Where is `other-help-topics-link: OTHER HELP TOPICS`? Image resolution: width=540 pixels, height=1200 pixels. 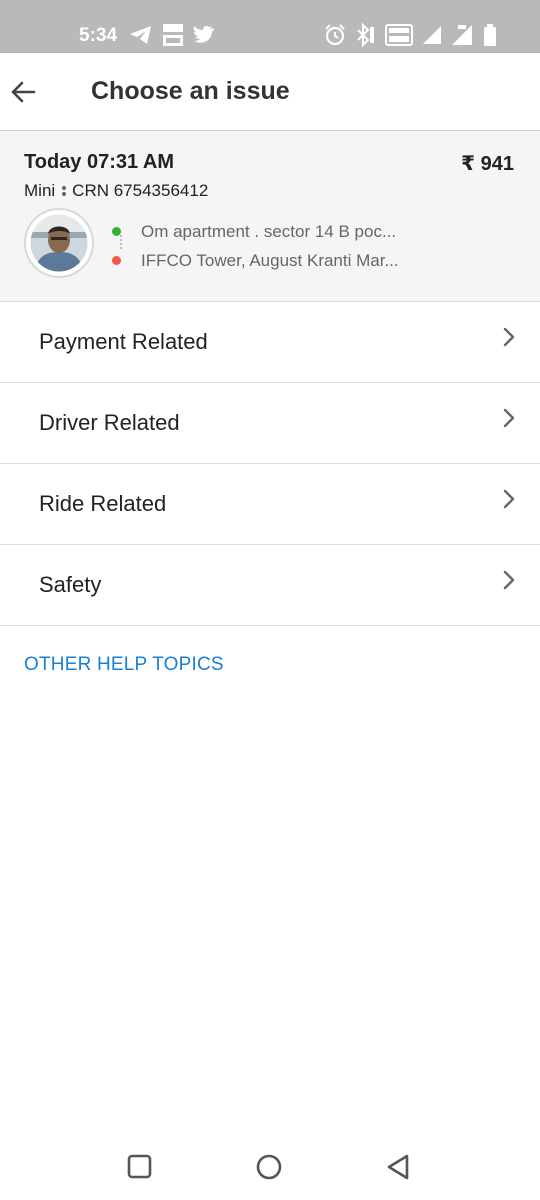
other-help-topics-link: OTHER HELP TOPICS is located at coordinates (124, 665).